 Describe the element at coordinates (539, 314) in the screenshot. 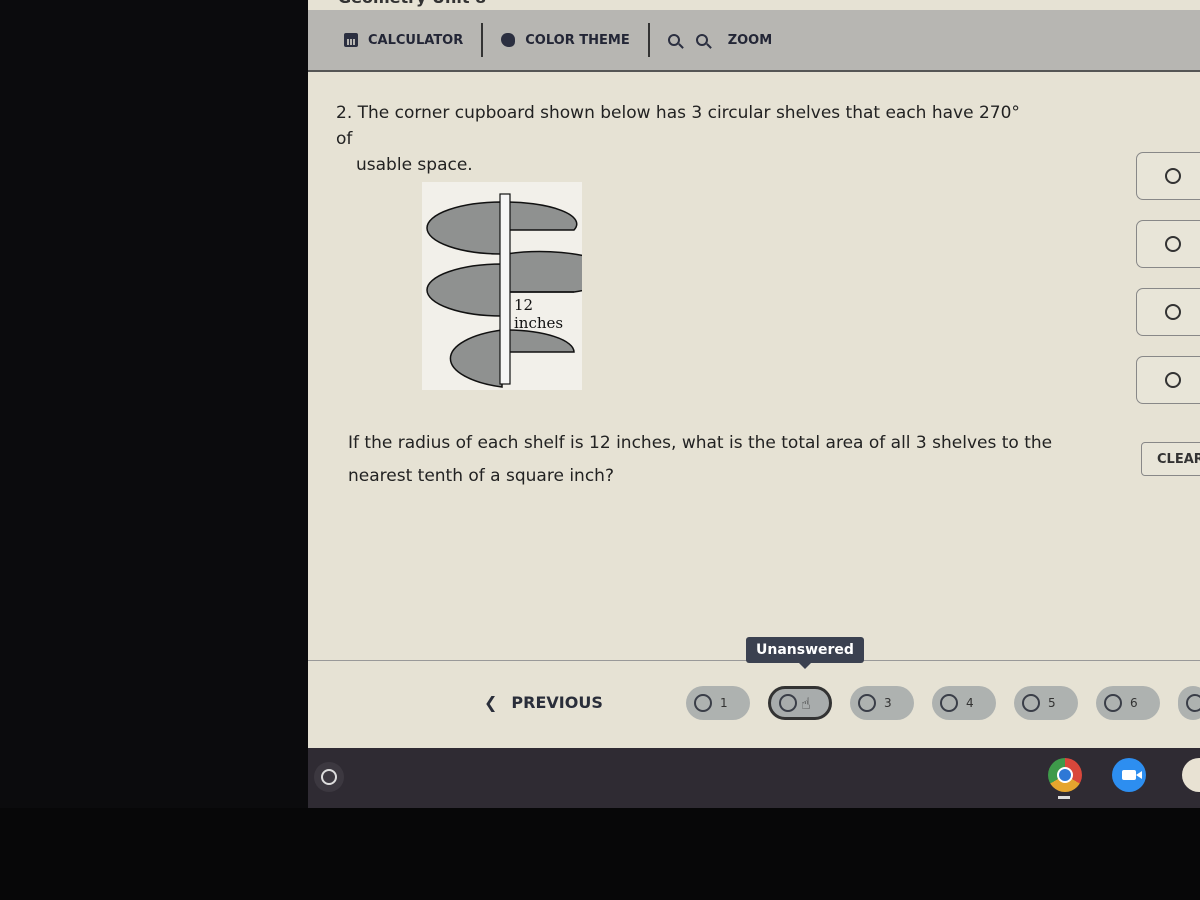

I see `radius-label: 12 inches` at that location.